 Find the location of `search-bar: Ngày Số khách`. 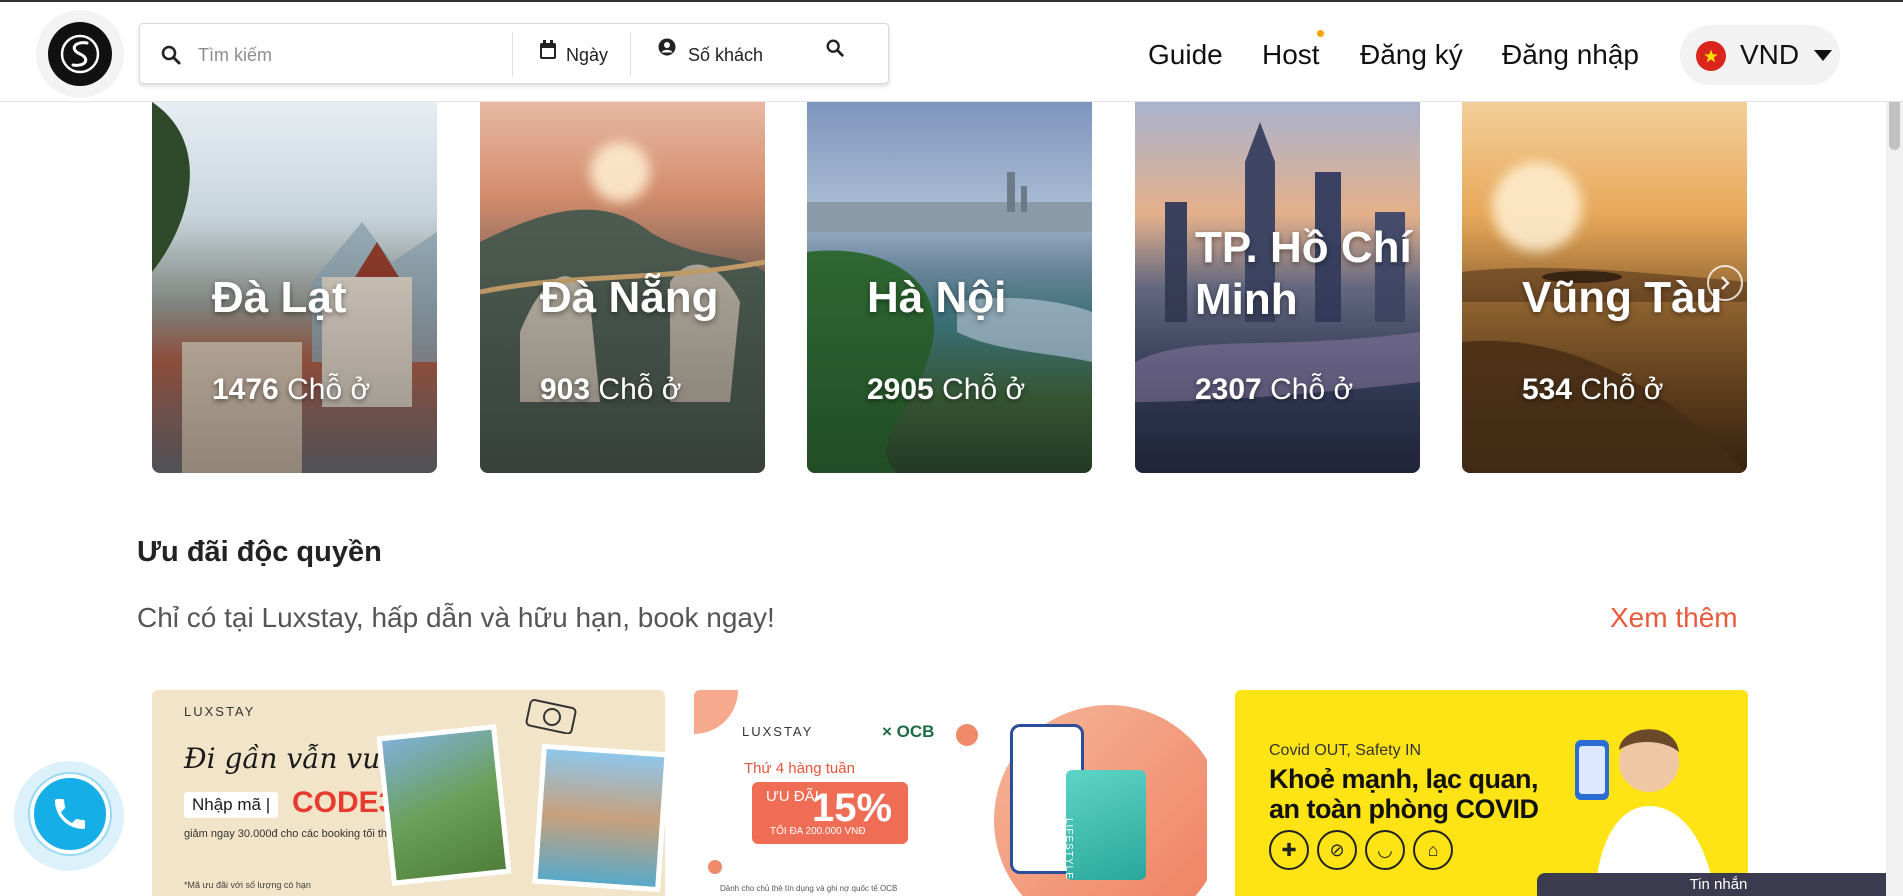

search-bar: Ngày Số khách is located at coordinates (514, 53).